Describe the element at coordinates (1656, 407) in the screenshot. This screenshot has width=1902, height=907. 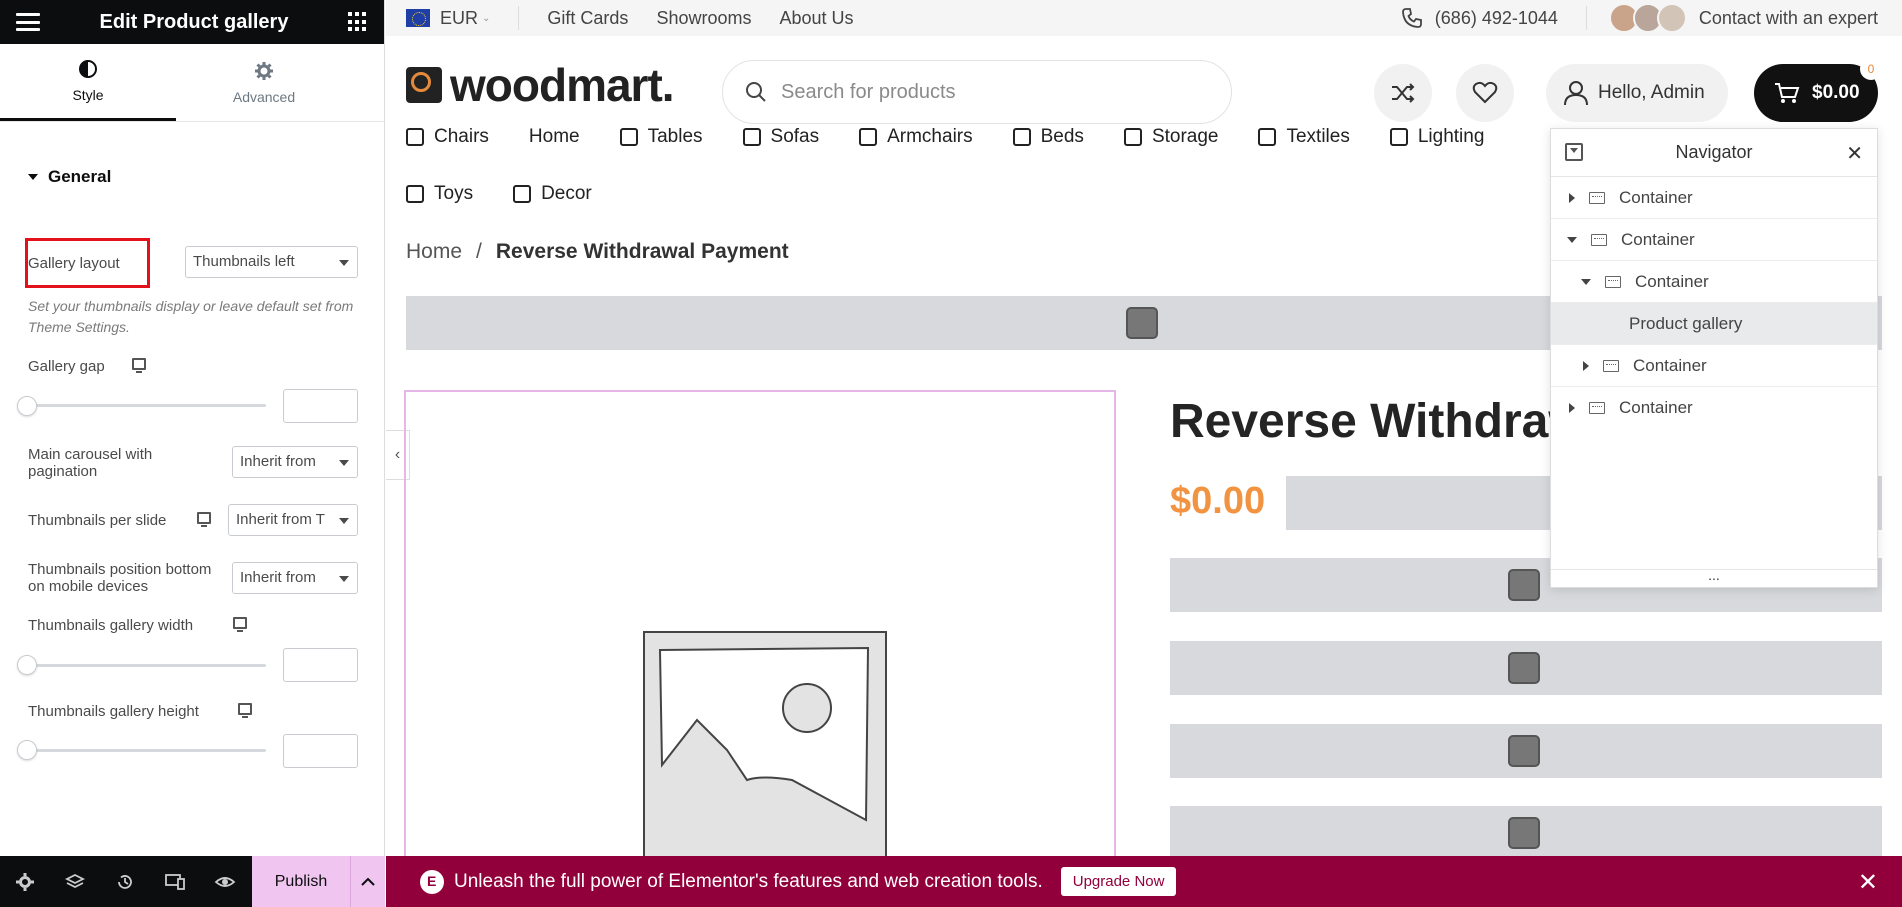
I see `navigator-item-label: Container` at that location.